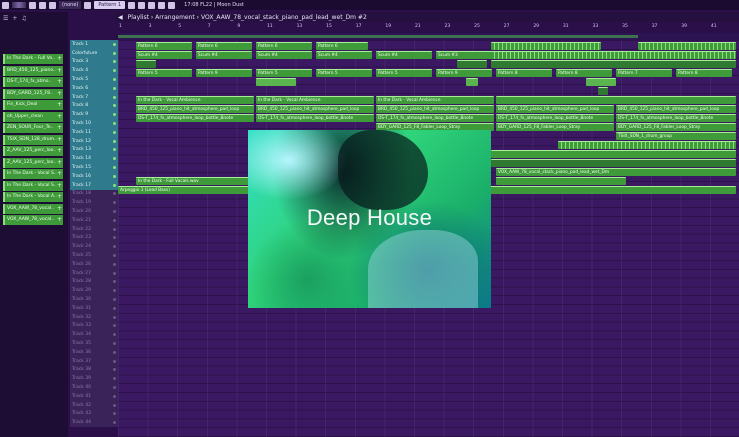 This screenshot has width=739, height=437. What do you see at coordinates (94, 361) in the screenshot?
I see `track-header: Track 37` at bounding box center [94, 361].